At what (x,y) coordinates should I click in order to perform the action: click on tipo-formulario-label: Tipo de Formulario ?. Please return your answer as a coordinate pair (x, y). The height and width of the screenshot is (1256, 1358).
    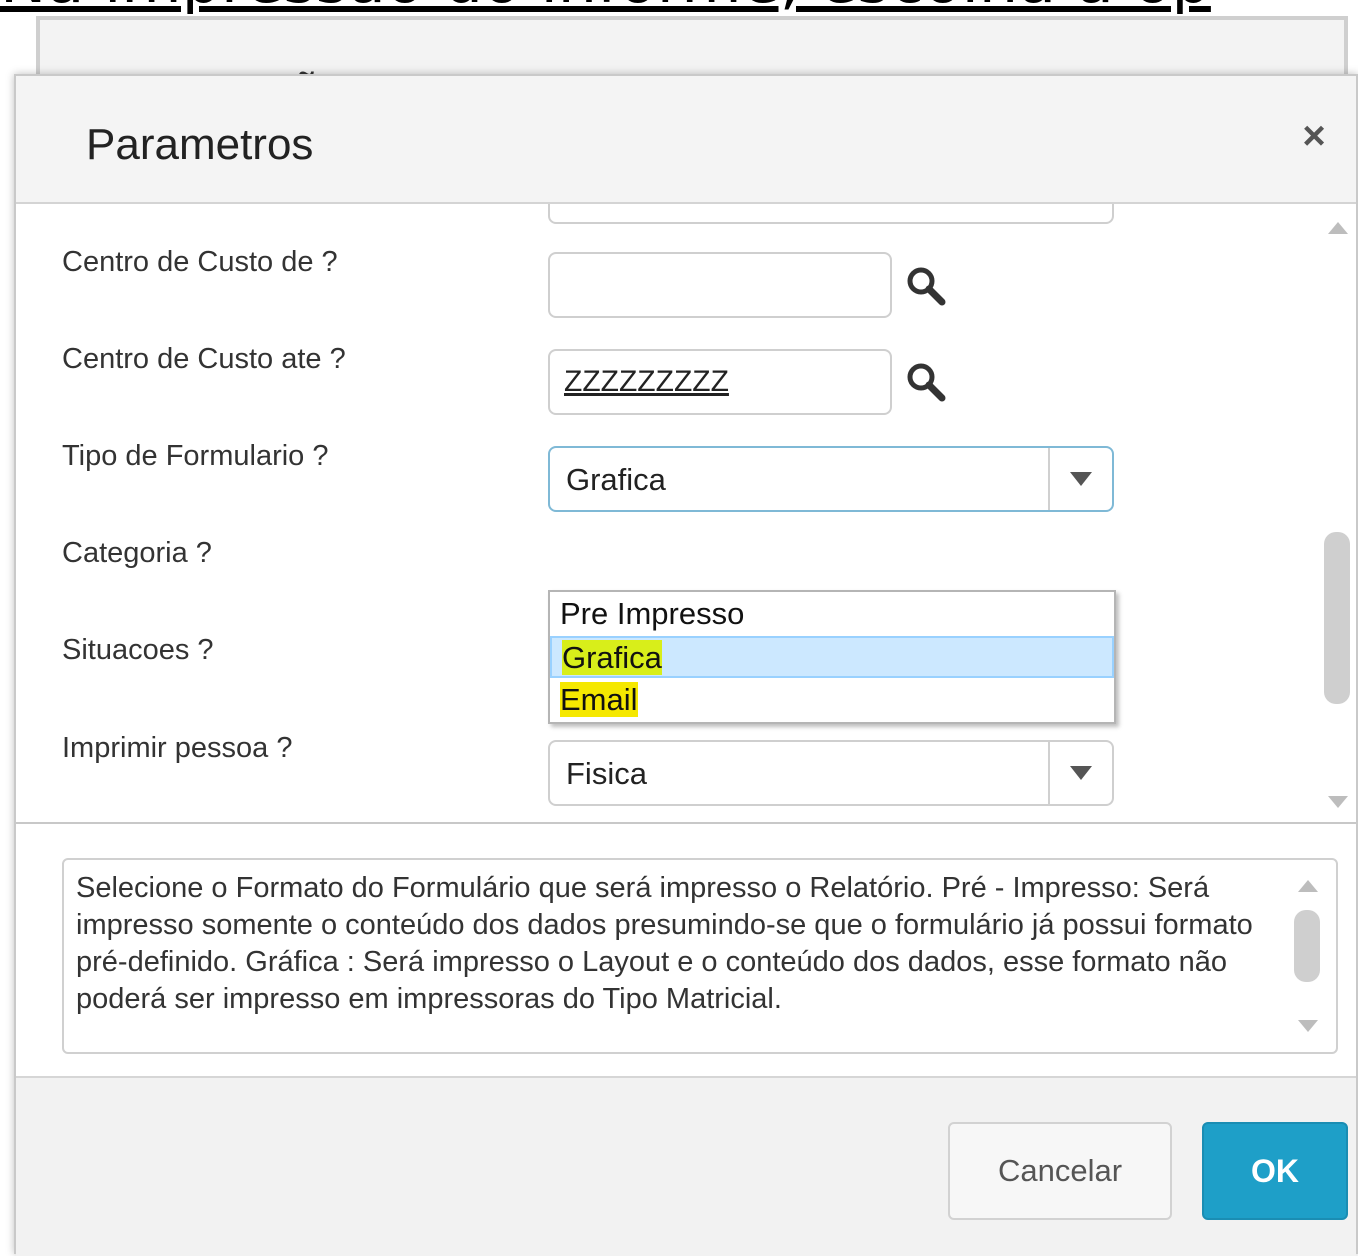
    Looking at the image, I should click on (195, 456).